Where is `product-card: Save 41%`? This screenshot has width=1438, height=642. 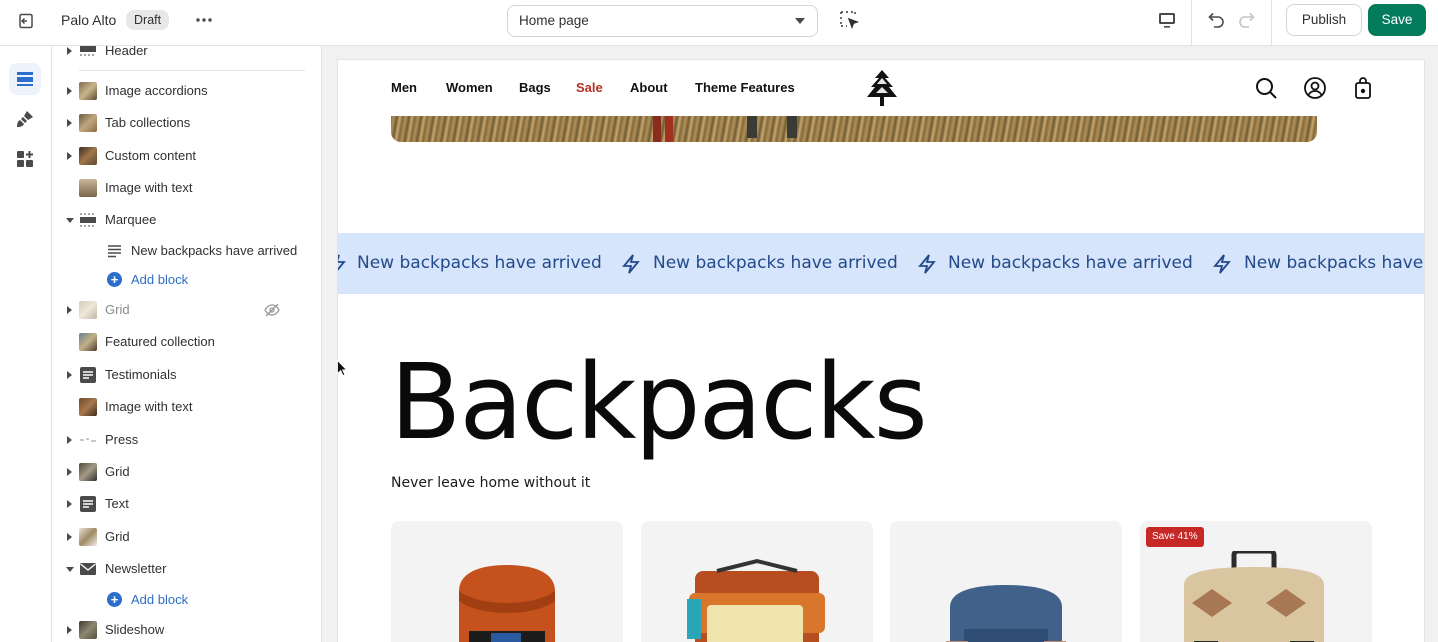 product-card: Save 41% is located at coordinates (1256, 581).